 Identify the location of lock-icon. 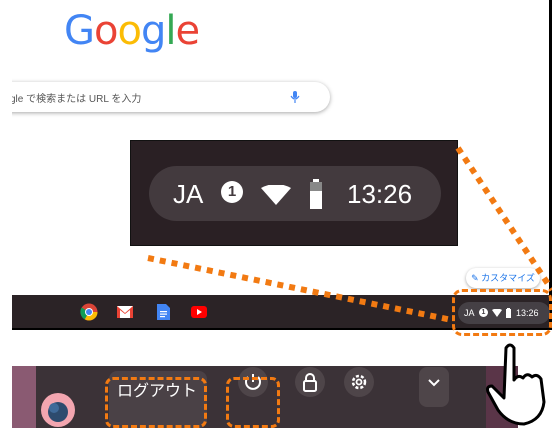
(310, 382).